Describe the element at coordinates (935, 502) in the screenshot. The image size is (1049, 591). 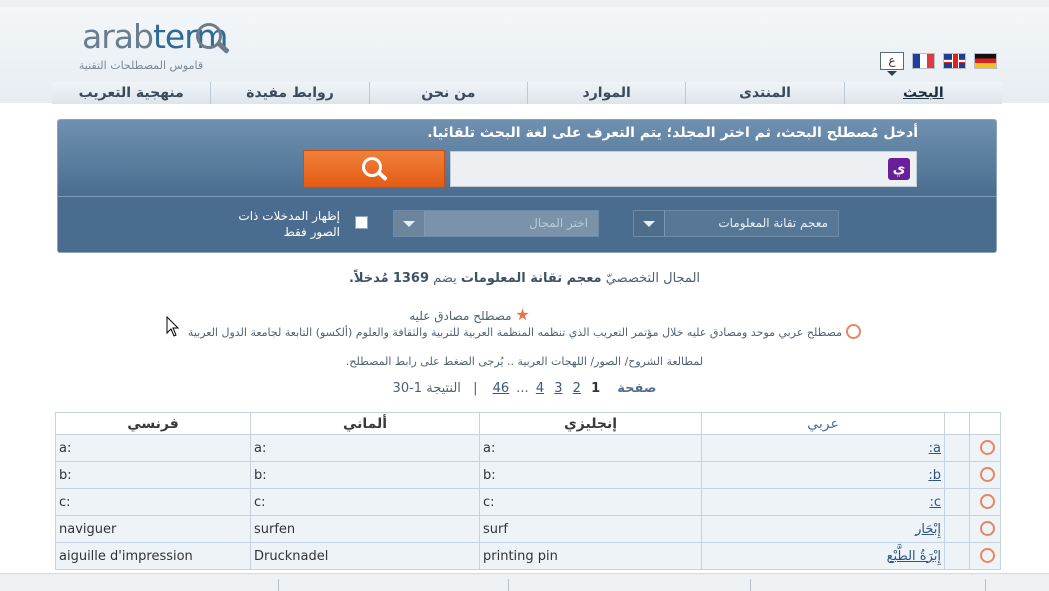
I see `term-link: c:` at that location.